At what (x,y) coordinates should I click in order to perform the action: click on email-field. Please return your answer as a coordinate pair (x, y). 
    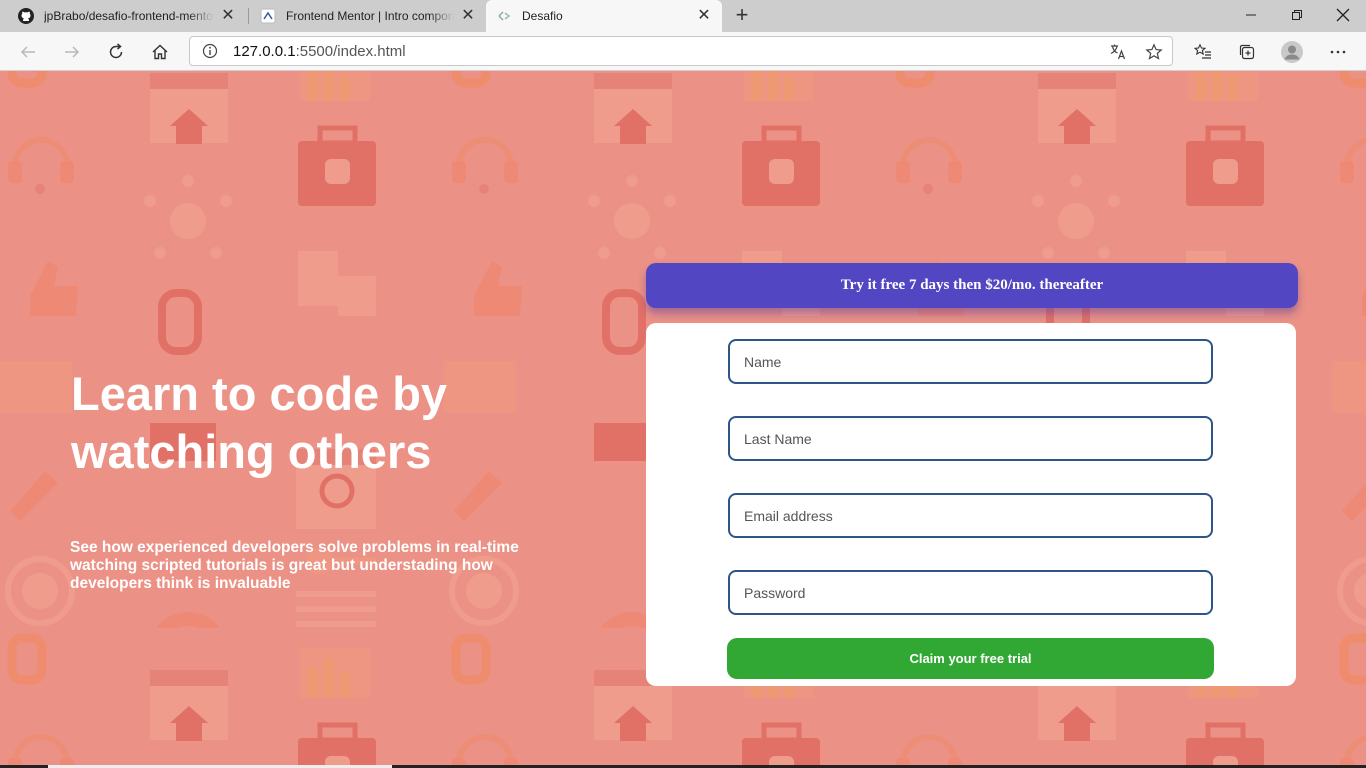
    Looking at the image, I should click on (970, 515).